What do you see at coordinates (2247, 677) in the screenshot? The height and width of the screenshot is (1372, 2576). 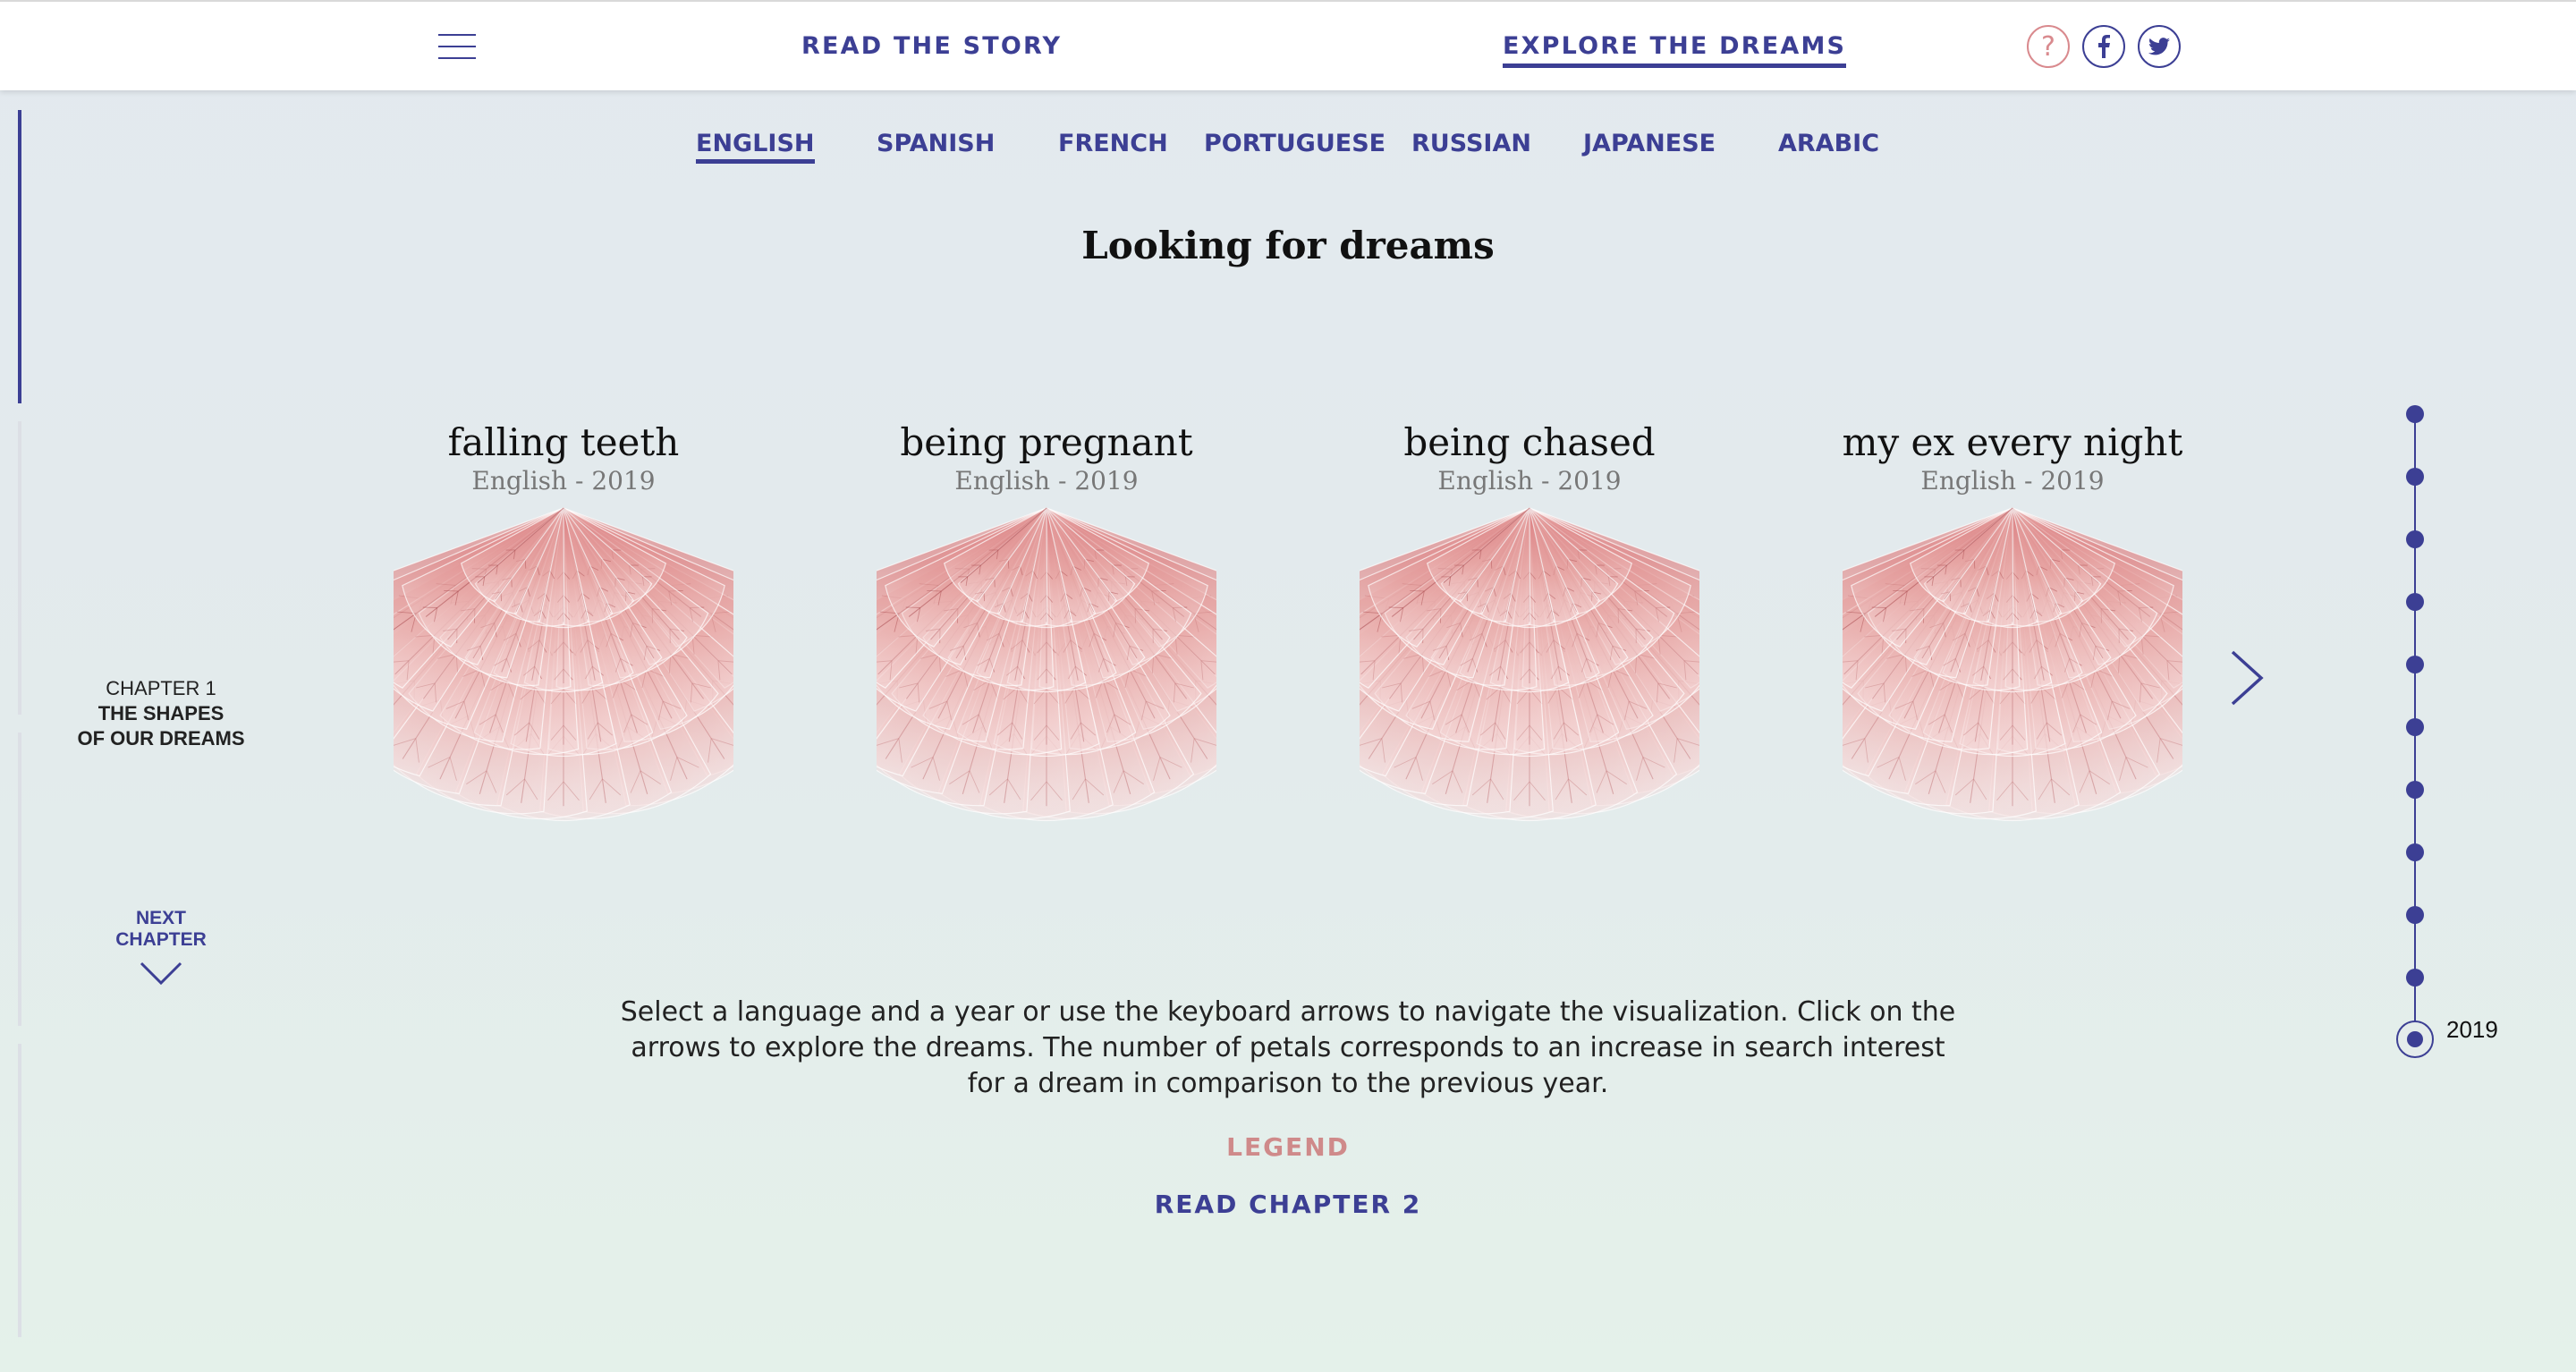 I see `chevron-right-icon` at bounding box center [2247, 677].